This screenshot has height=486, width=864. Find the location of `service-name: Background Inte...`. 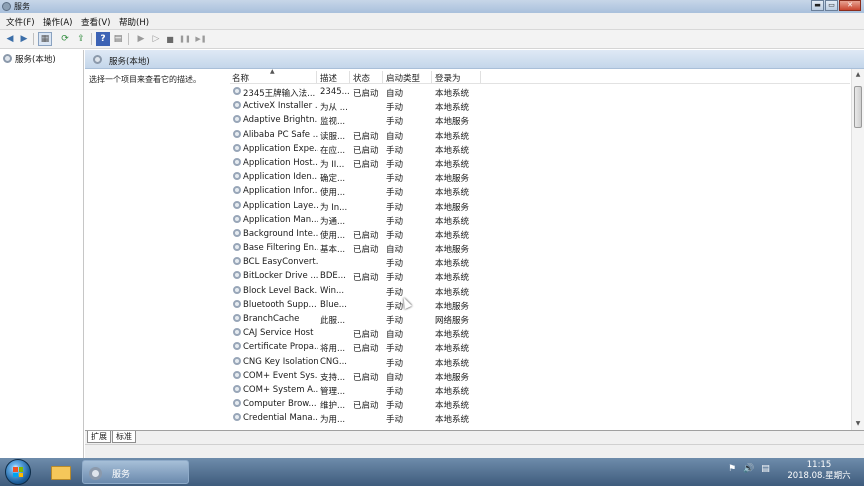

service-name: Background Inte... is located at coordinates (280, 233).